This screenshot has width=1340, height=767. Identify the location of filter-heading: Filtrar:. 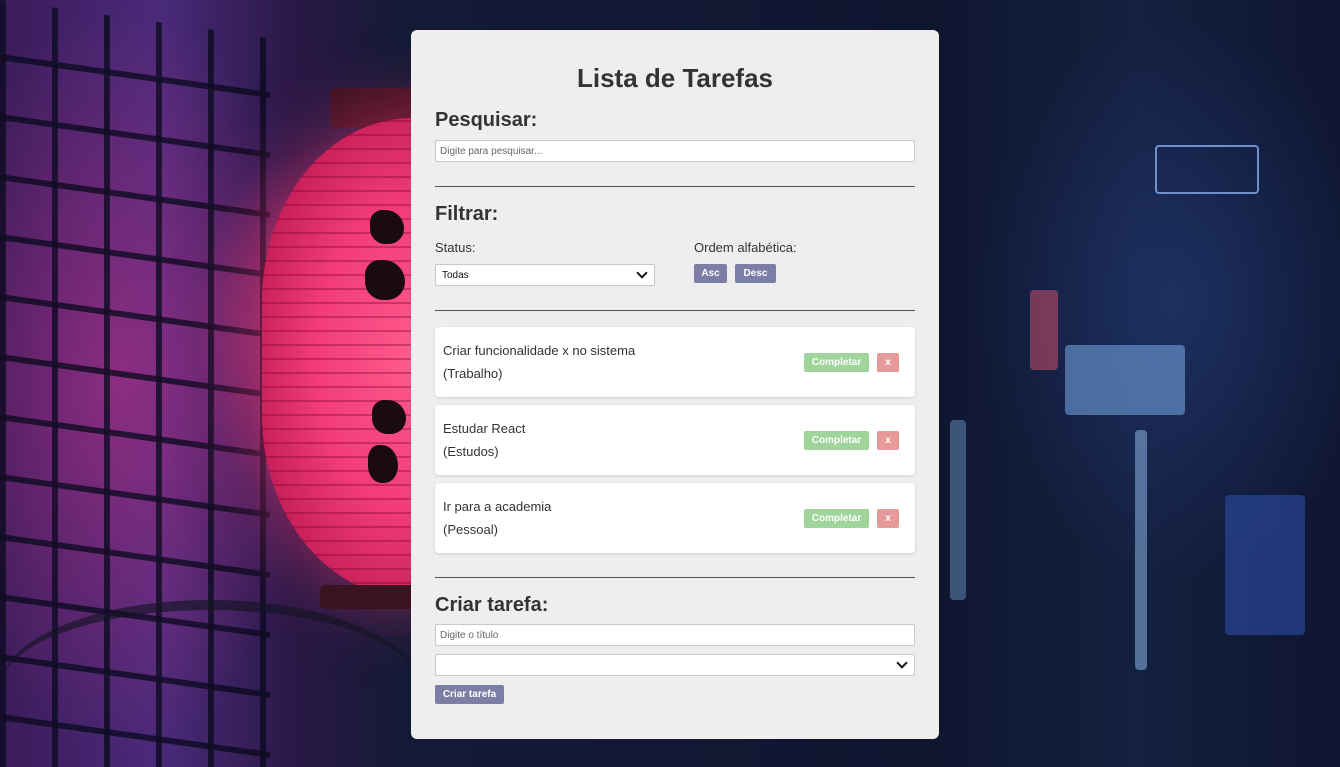
(467, 214).